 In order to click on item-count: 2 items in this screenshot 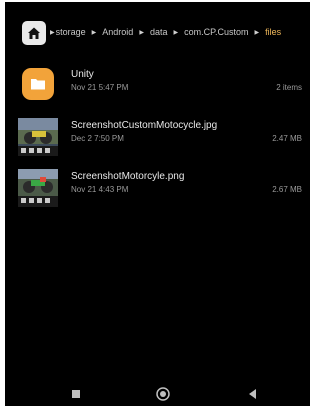, I will do `click(289, 87)`.